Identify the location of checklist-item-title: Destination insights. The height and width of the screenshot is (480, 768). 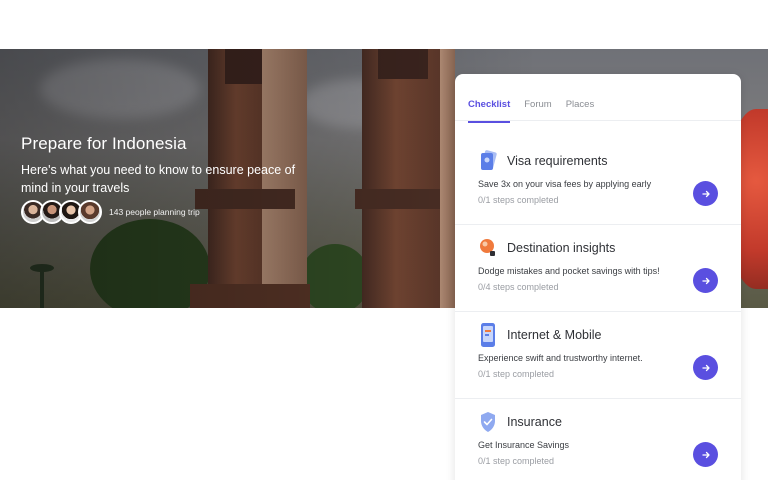
(561, 248).